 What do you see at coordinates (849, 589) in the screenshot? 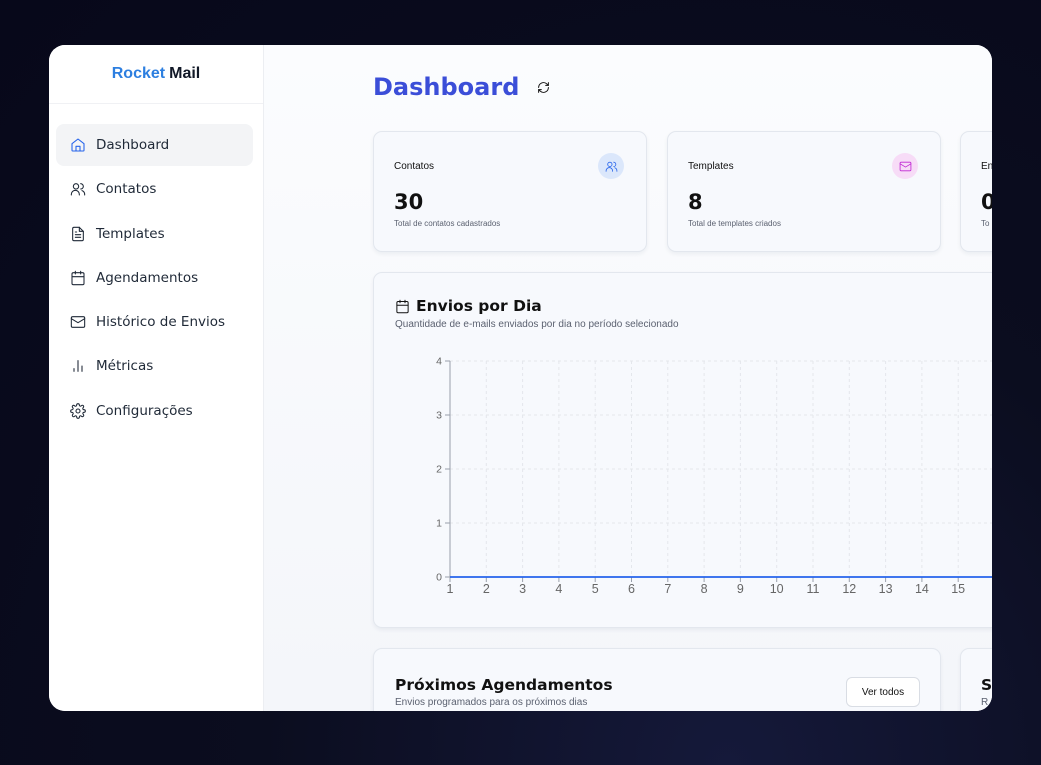
I see `x-tick-label: 12` at bounding box center [849, 589].